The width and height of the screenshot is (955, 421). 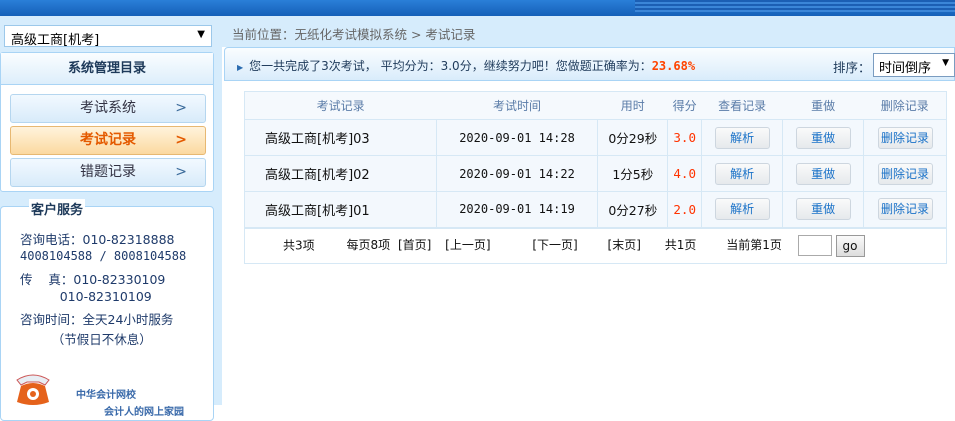 What do you see at coordinates (905, 68) in the screenshot?
I see `sort-select-value: 时间倒序` at bounding box center [905, 68].